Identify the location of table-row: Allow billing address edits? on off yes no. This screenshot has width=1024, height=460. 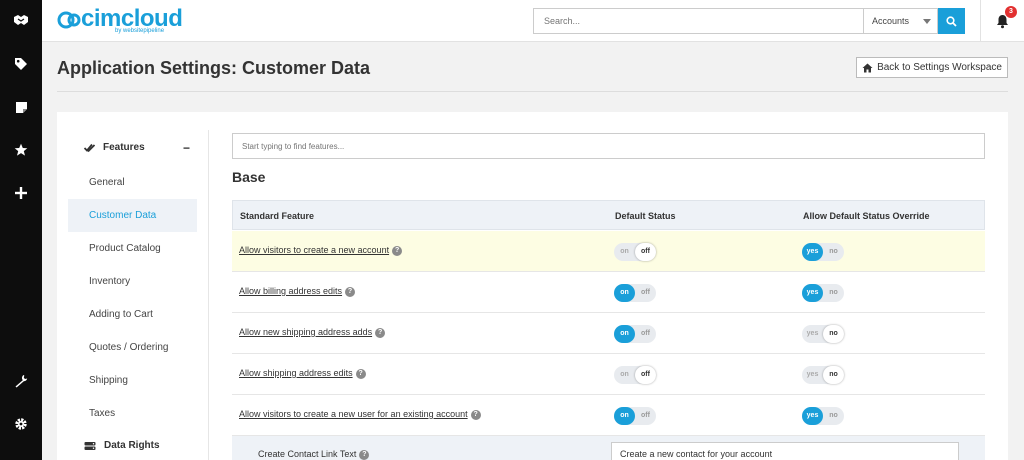
(608, 292).